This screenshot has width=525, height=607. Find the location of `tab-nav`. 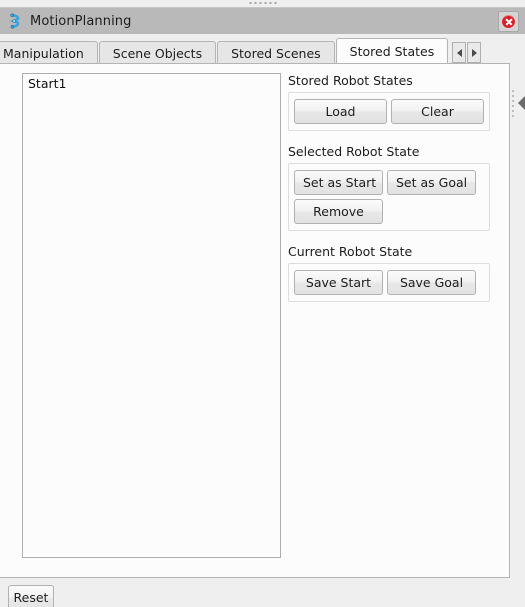

tab-nav is located at coordinates (467, 53).